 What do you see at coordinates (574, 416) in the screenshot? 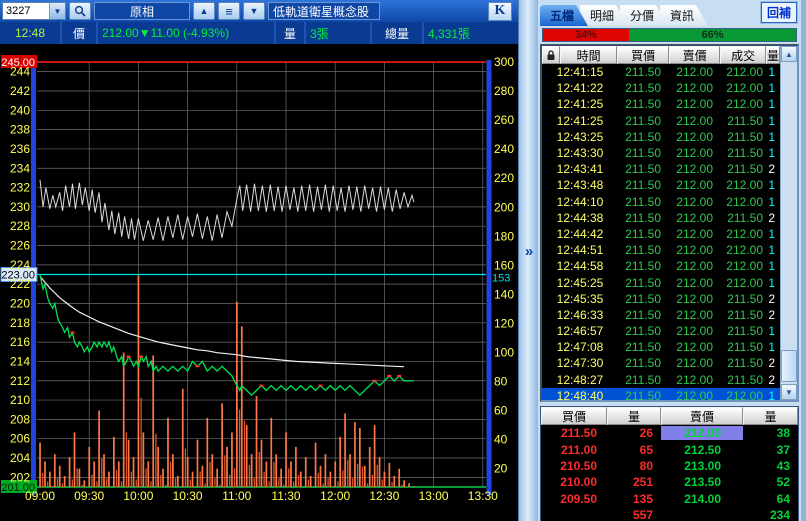
I see `column-header-bid-price: 買價` at bounding box center [574, 416].